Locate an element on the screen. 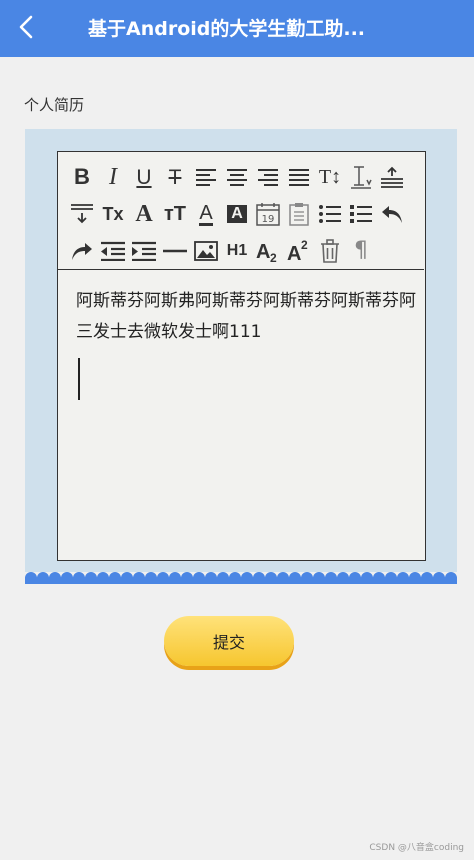  superscript-icon: A2 is located at coordinates (297, 251).